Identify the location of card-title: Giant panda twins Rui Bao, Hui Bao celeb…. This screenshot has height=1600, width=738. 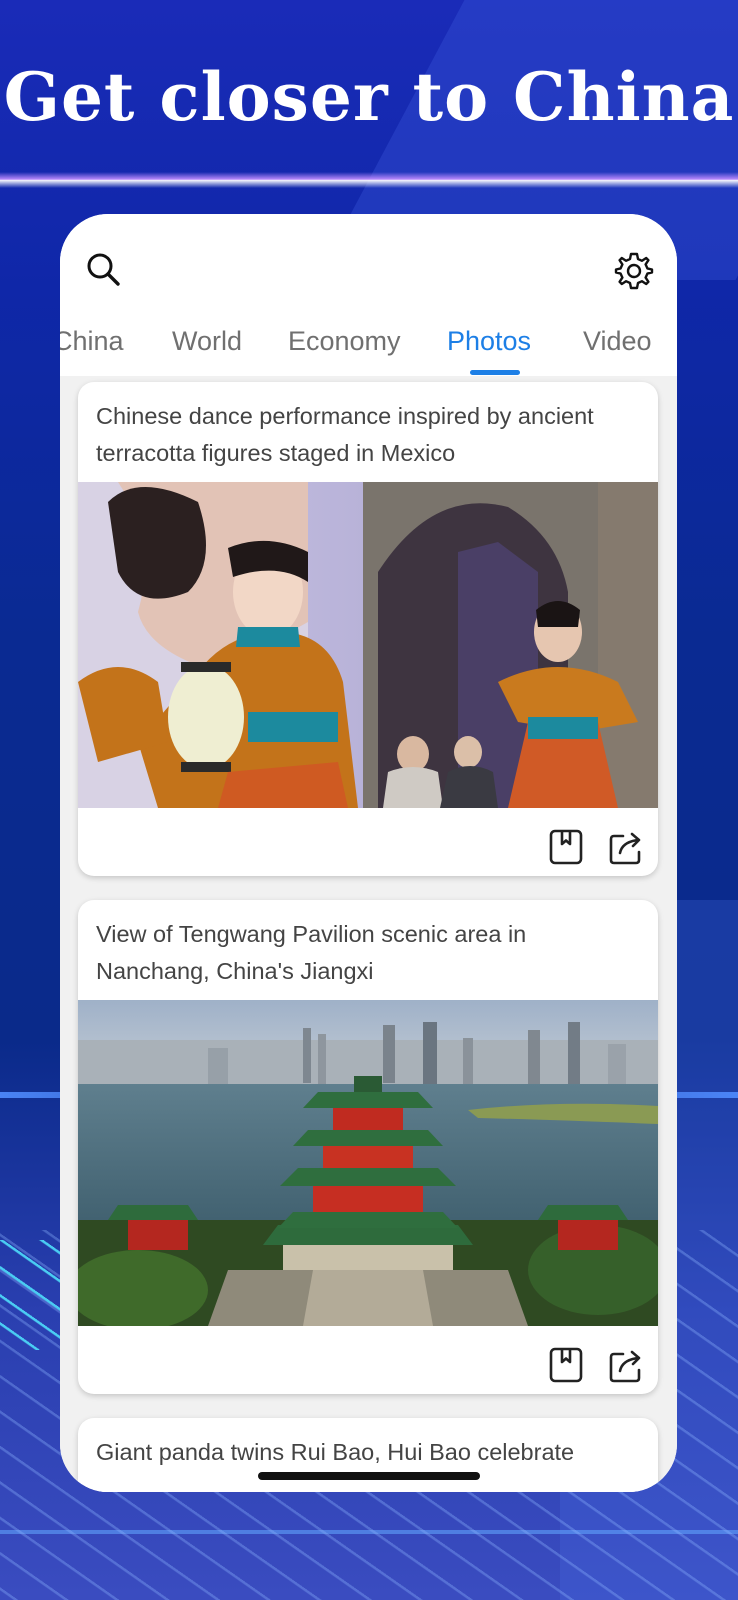
(368, 1452).